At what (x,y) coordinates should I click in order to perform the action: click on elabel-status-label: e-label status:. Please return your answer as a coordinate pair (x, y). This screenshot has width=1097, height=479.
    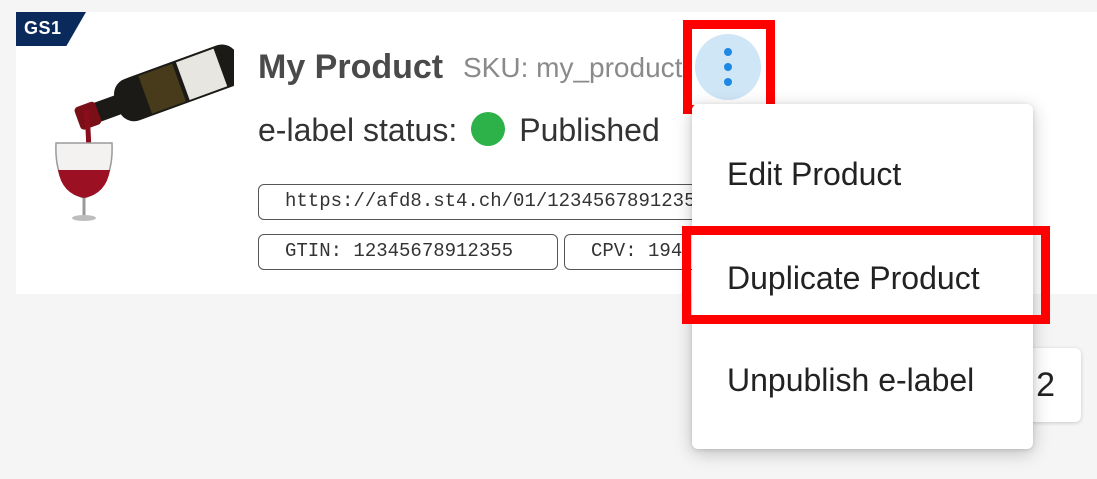
    Looking at the image, I should click on (358, 130).